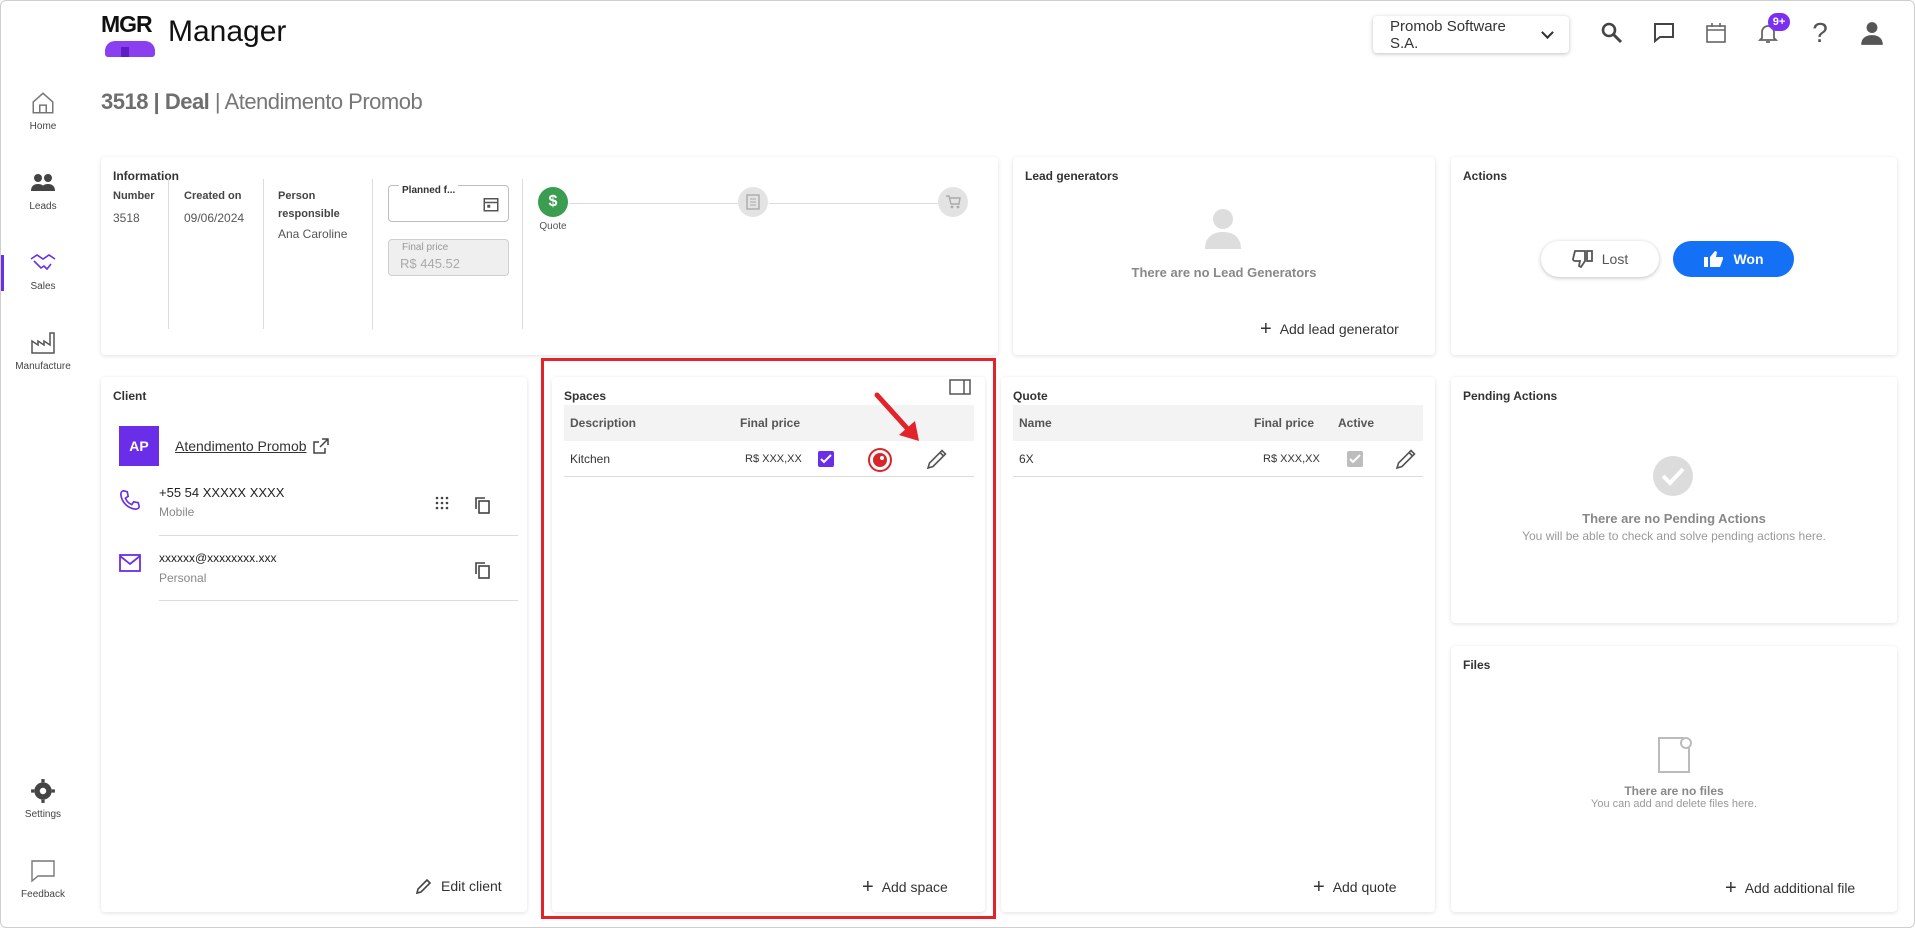 Image resolution: width=1915 pixels, height=928 pixels. I want to click on breadcrumb-deal-id: 3518 | Deal, so click(155, 101).